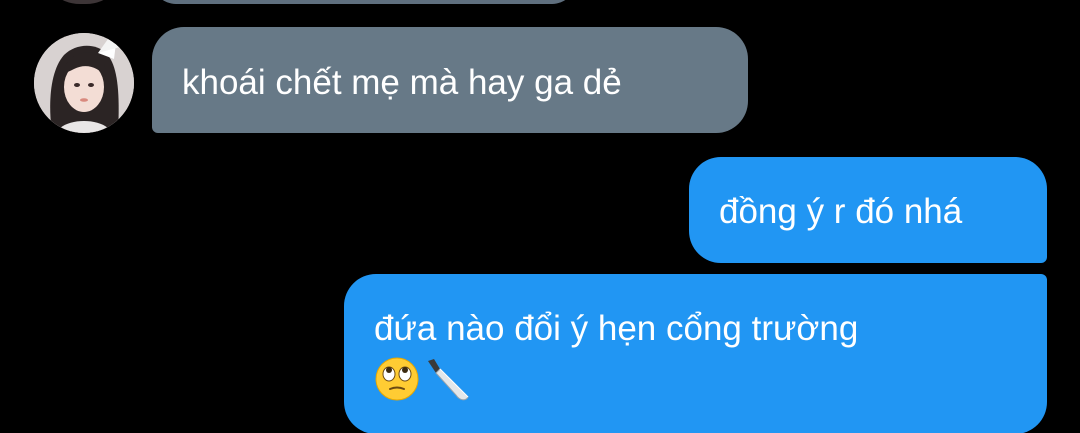  What do you see at coordinates (364, 2) in the screenshot?
I see `previous-message-bubble` at bounding box center [364, 2].